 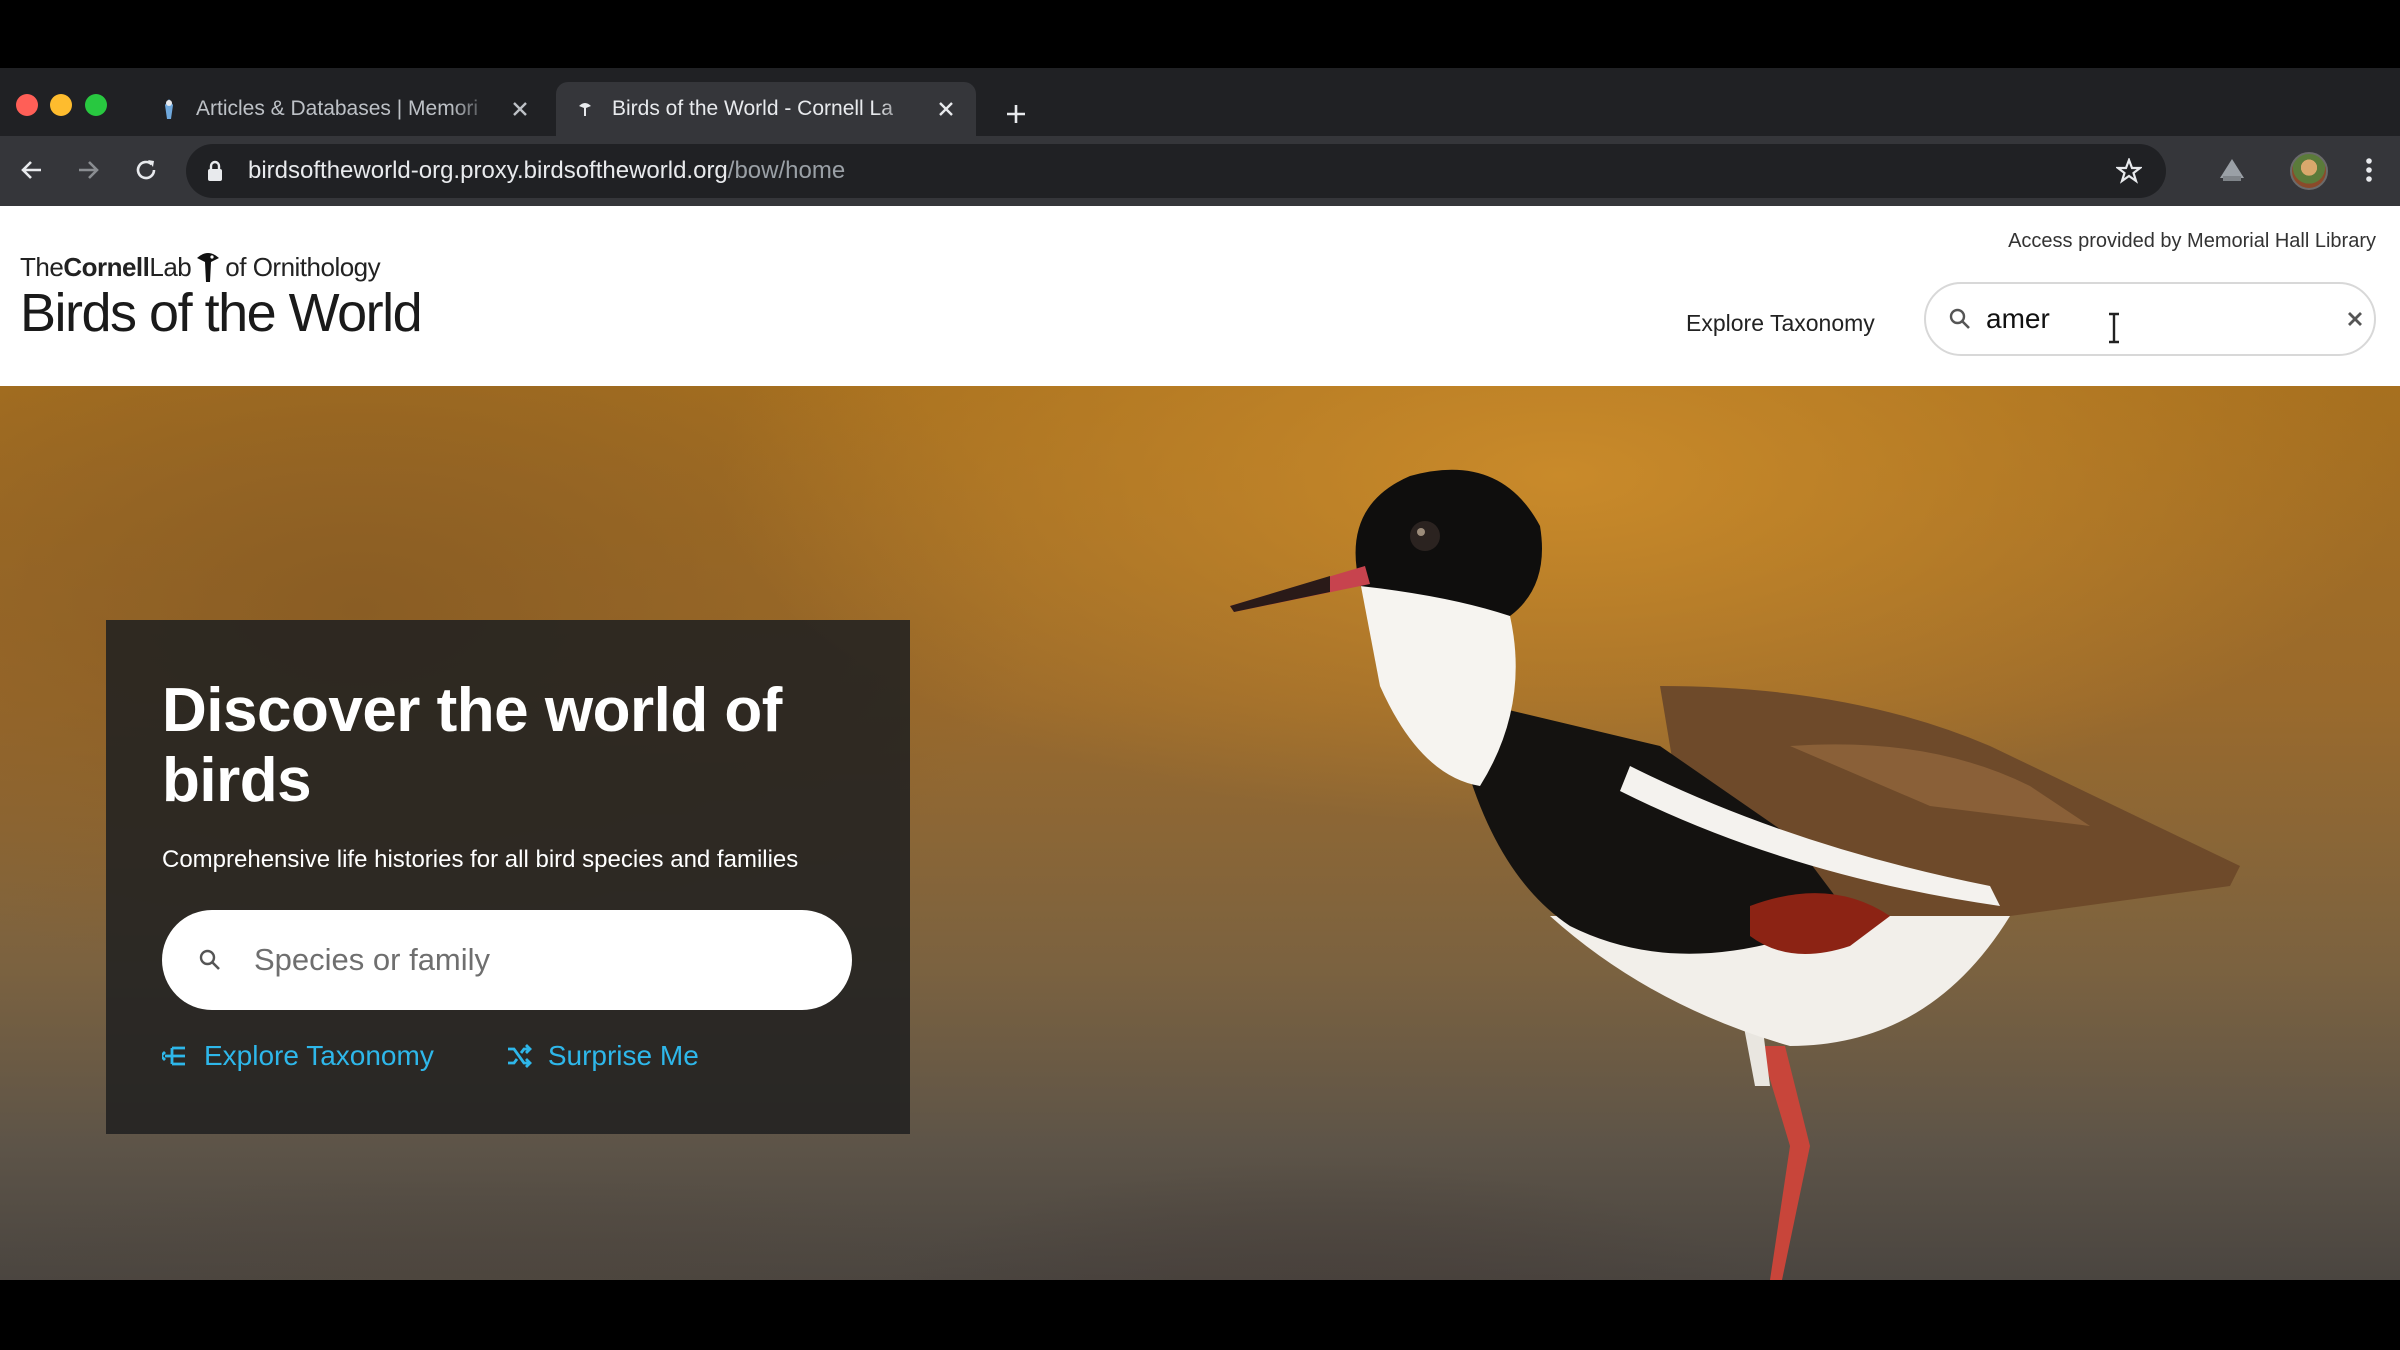 What do you see at coordinates (2129, 171) in the screenshot?
I see `bookmark-star-icon` at bounding box center [2129, 171].